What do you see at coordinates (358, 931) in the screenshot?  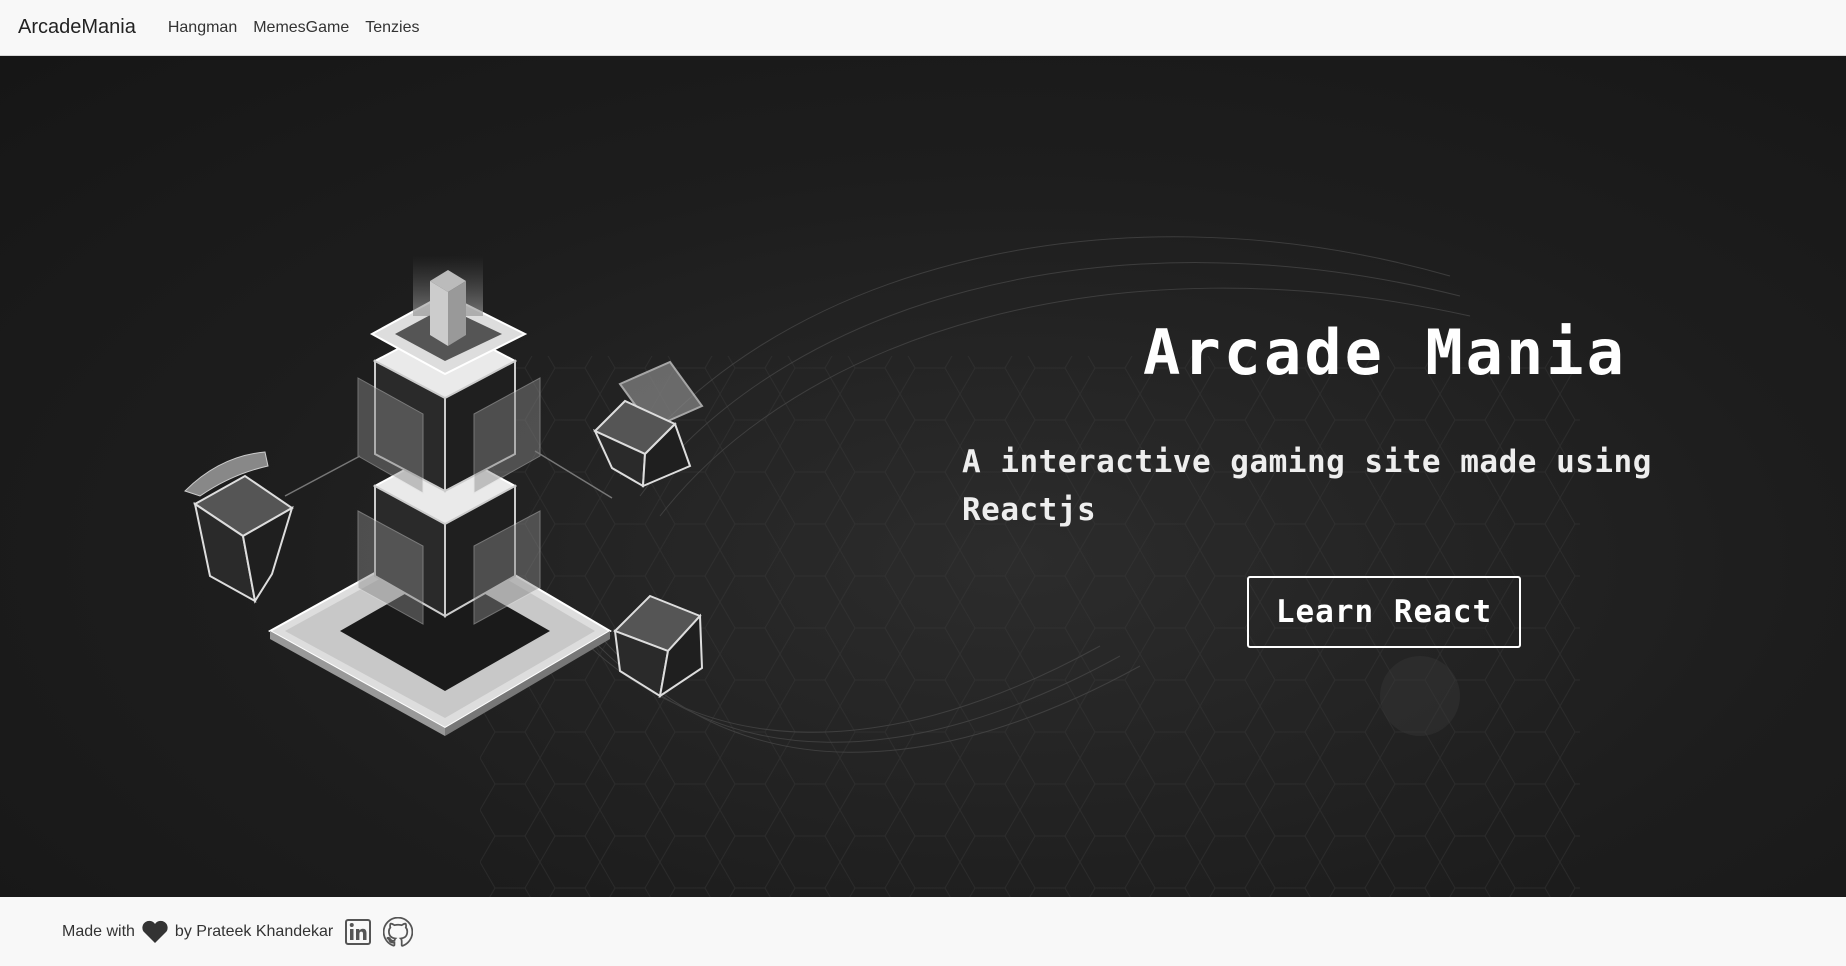 I see `linkedin-icon` at bounding box center [358, 931].